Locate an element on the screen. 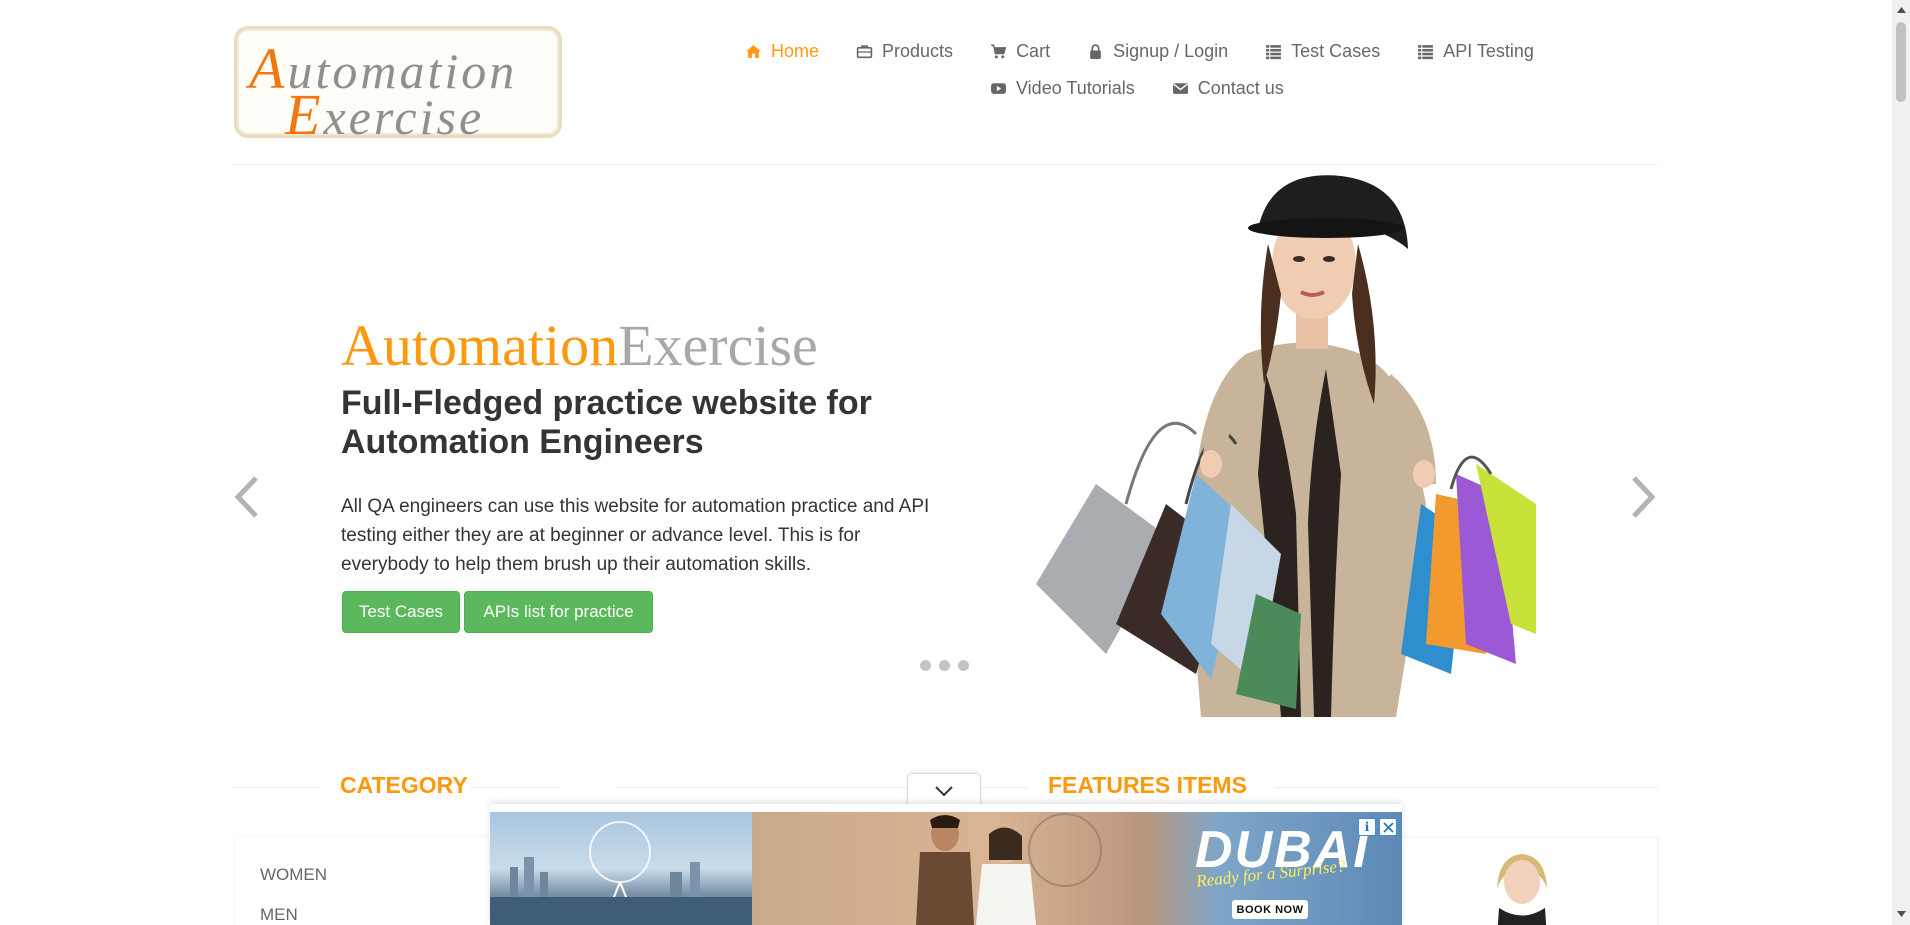 The height and width of the screenshot is (925, 1910). nav-item-home: Home is located at coordinates (782, 51).